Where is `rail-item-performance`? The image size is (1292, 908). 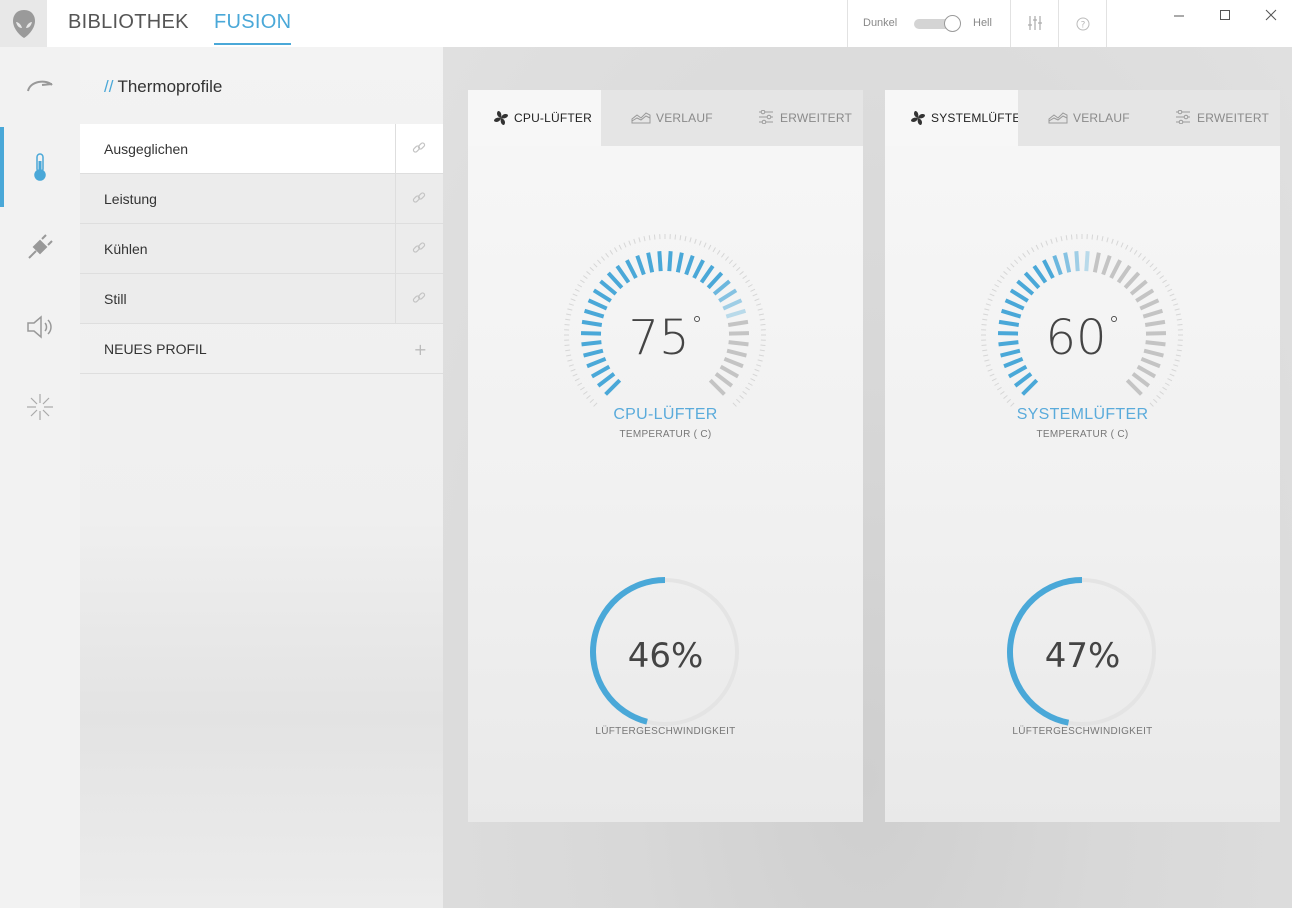
rail-item-performance is located at coordinates (40, 87).